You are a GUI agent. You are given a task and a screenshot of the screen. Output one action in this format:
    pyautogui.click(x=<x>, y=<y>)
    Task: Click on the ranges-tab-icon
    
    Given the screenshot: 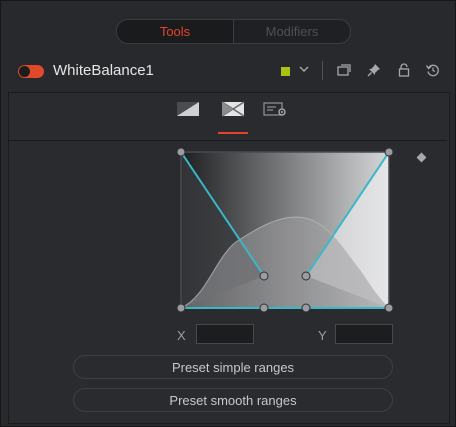 What is the action you would take?
    pyautogui.click(x=233, y=109)
    